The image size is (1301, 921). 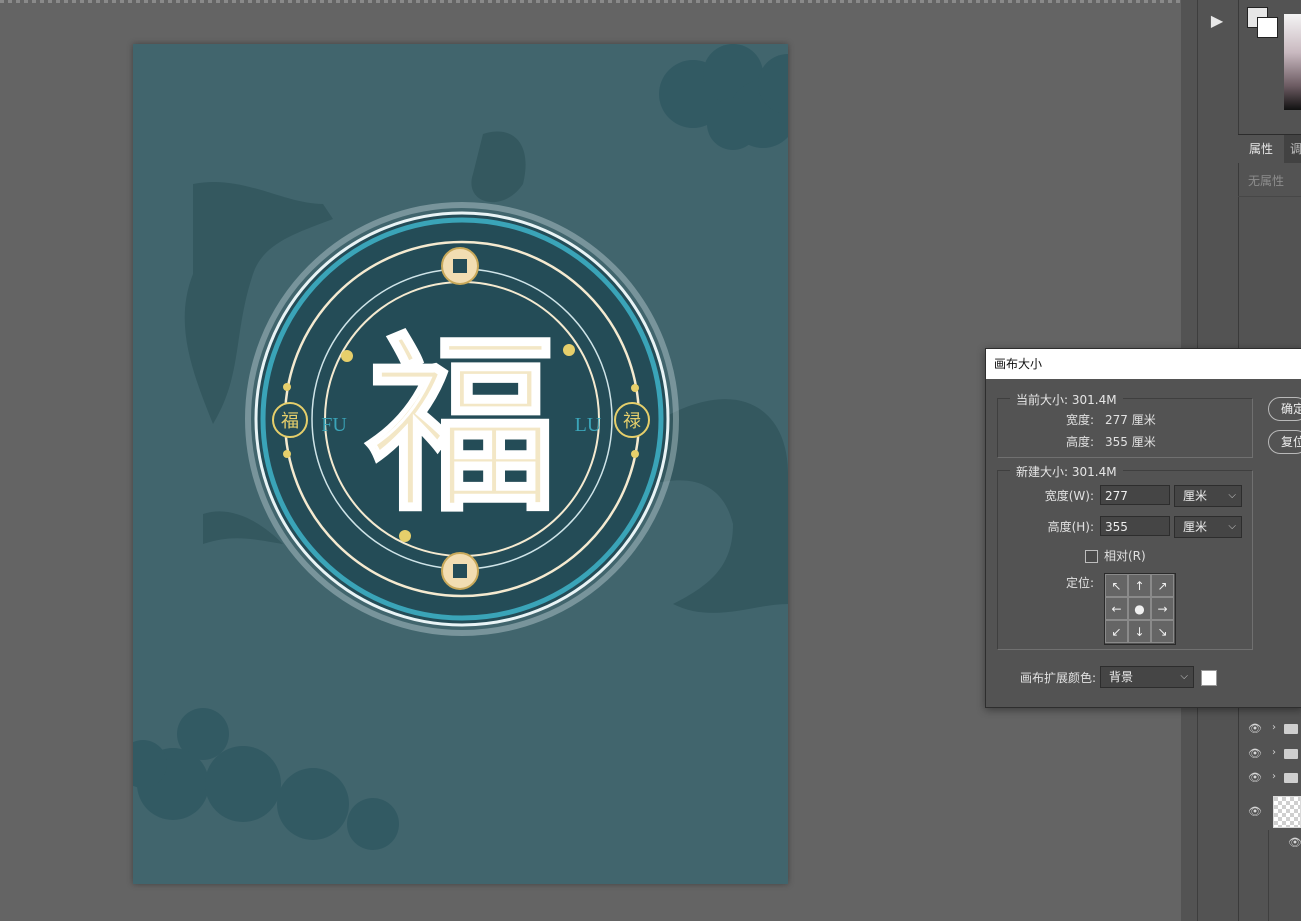 I want to click on ok-button: 确定, so click(x=1284, y=409).